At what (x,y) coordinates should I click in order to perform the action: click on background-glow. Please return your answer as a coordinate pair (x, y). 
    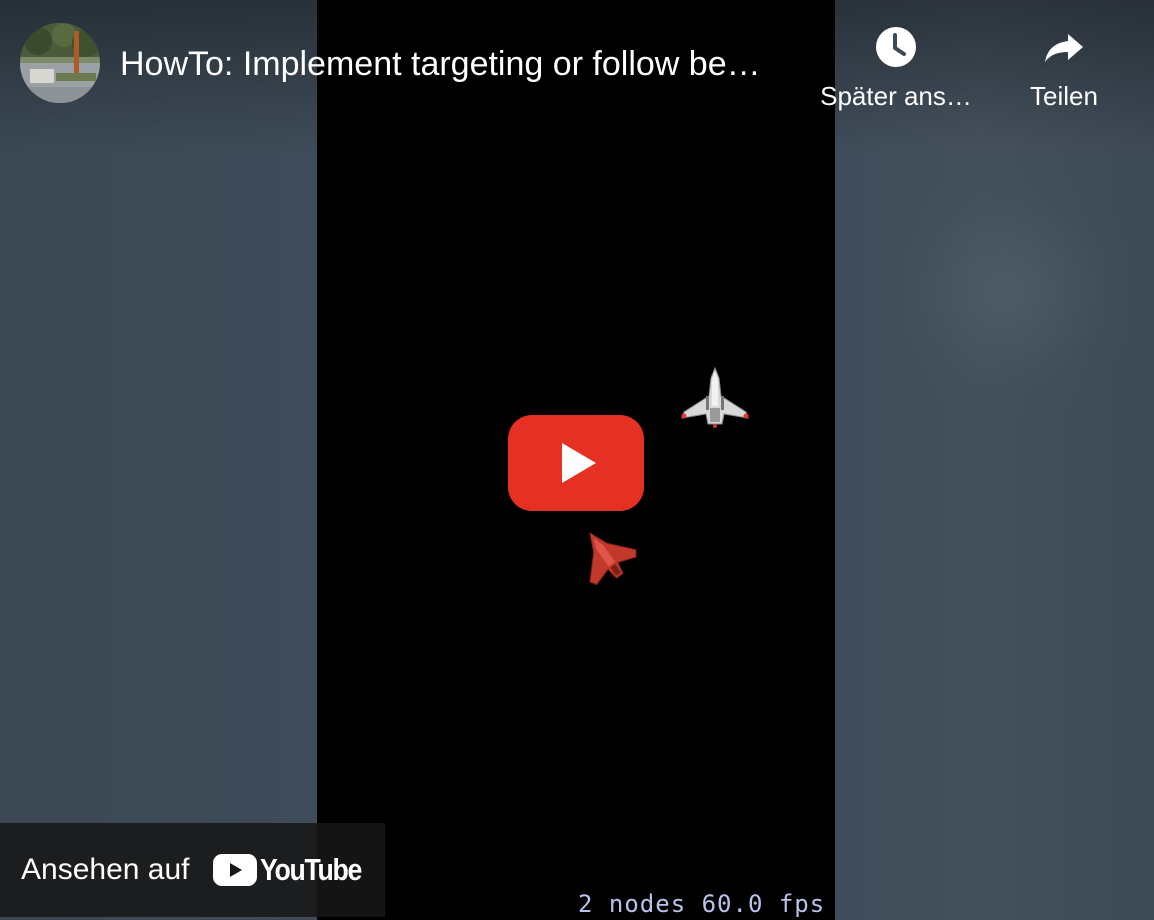
    Looking at the image, I should click on (1010, 290).